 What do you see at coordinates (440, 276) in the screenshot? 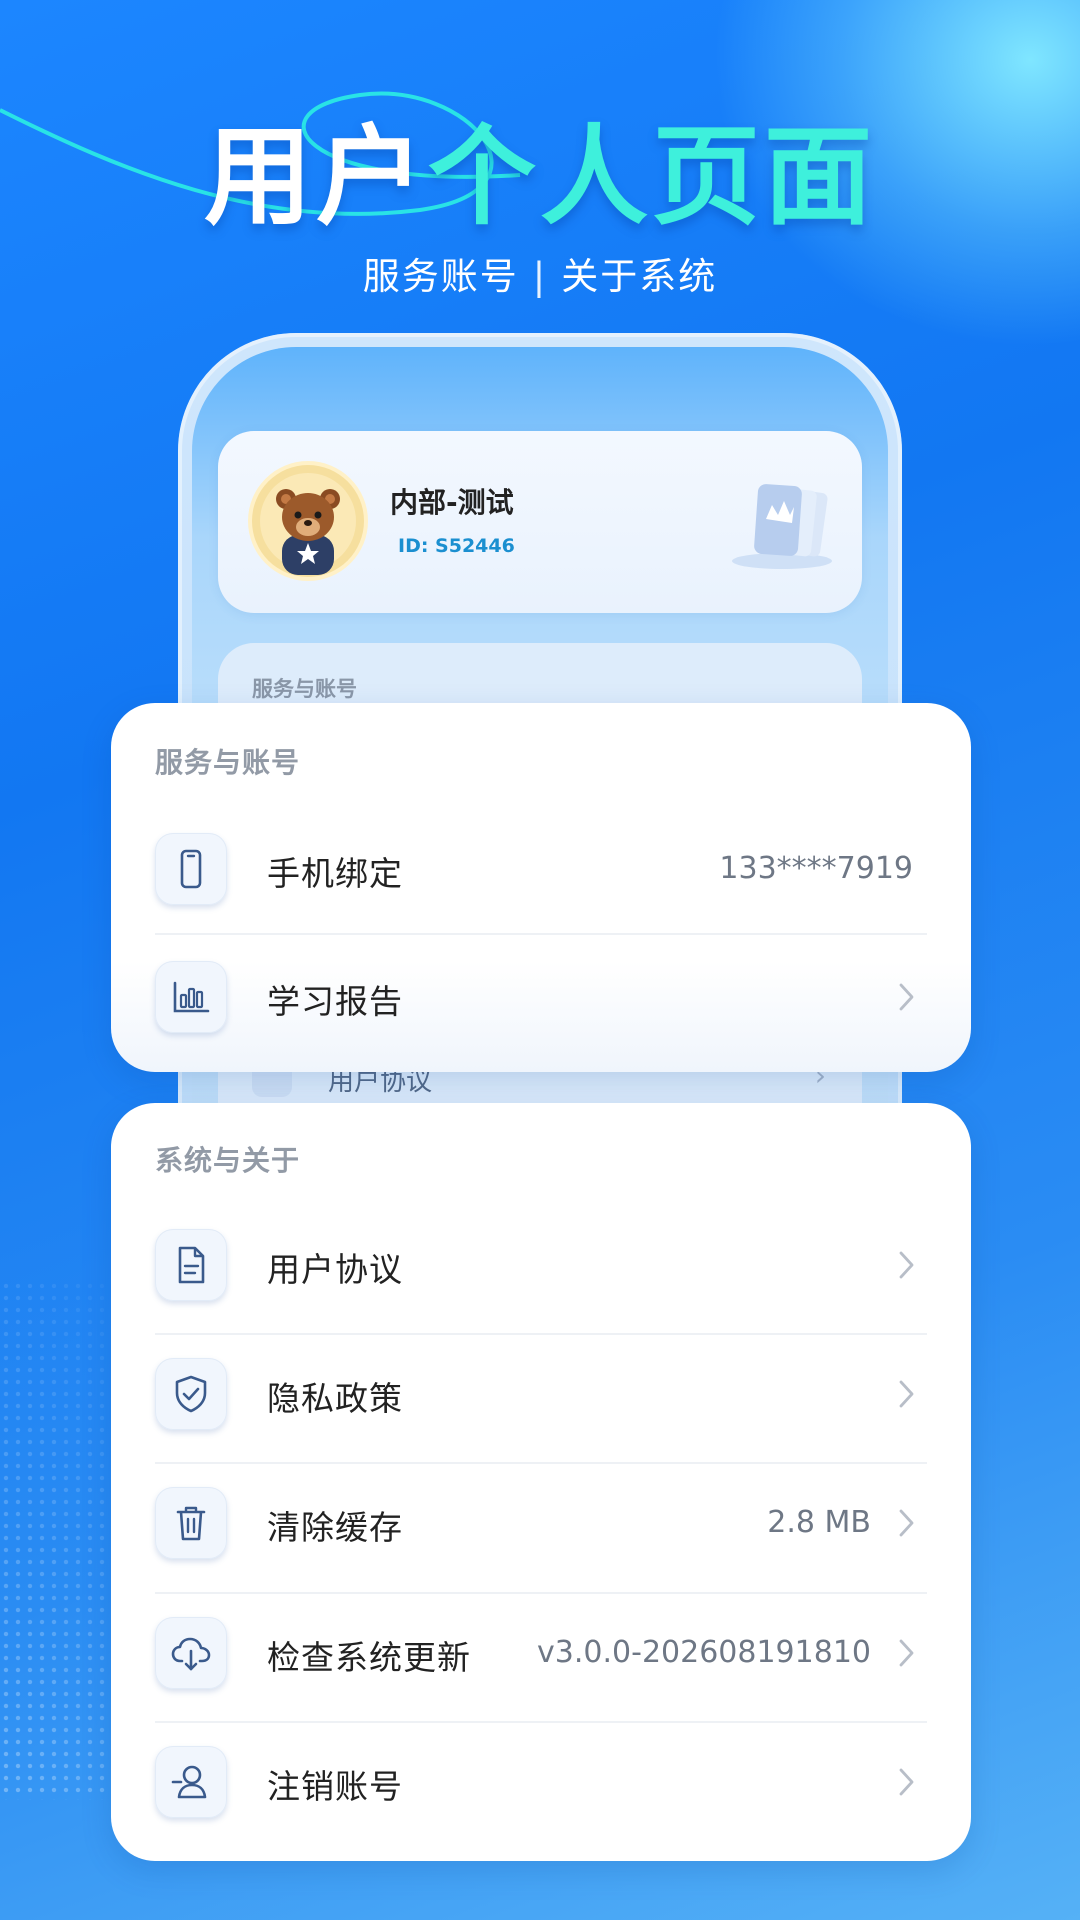
I see `hero-subtitle-left: 服务账号` at bounding box center [440, 276].